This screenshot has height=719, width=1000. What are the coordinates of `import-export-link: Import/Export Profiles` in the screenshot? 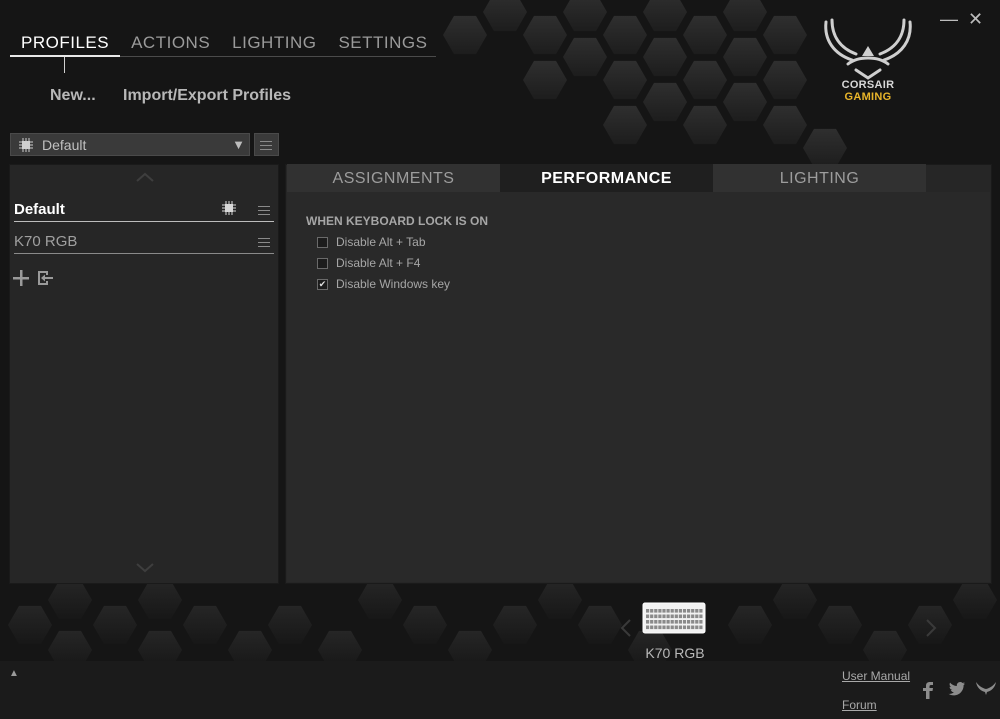 It's located at (207, 96).